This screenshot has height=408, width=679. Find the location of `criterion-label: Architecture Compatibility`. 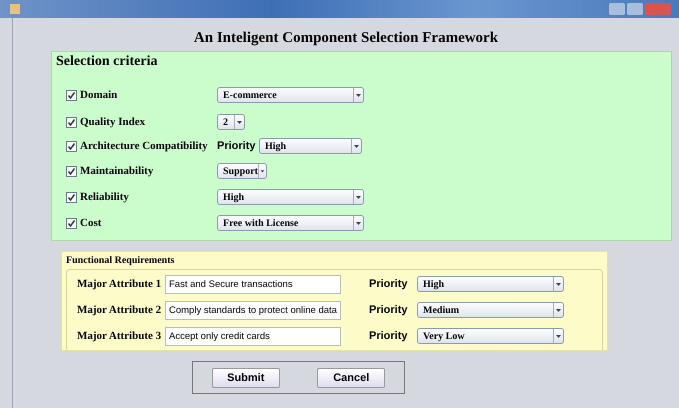

criterion-label: Architecture Compatibility is located at coordinates (144, 146).